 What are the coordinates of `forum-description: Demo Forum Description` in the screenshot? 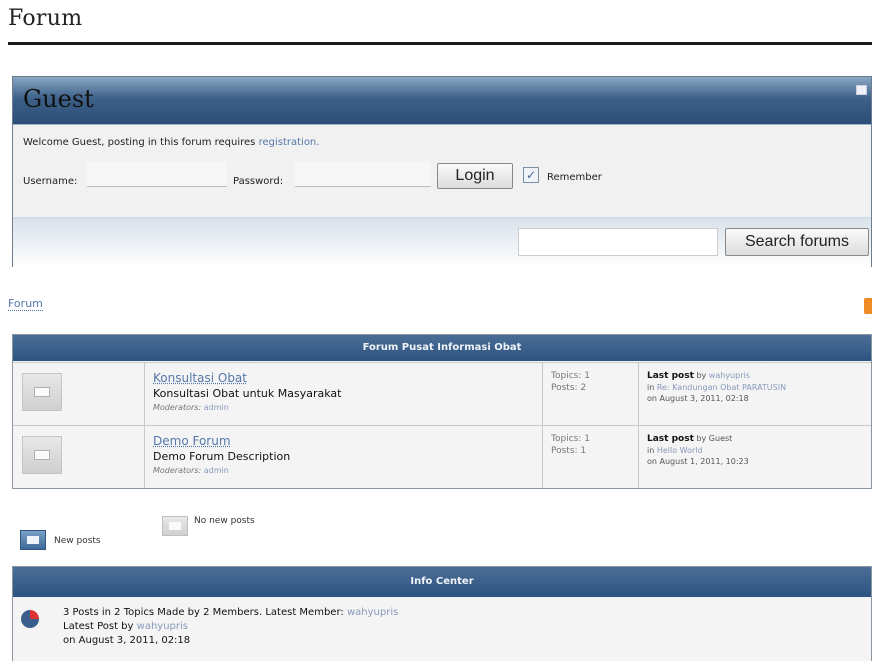 It's located at (222, 456).